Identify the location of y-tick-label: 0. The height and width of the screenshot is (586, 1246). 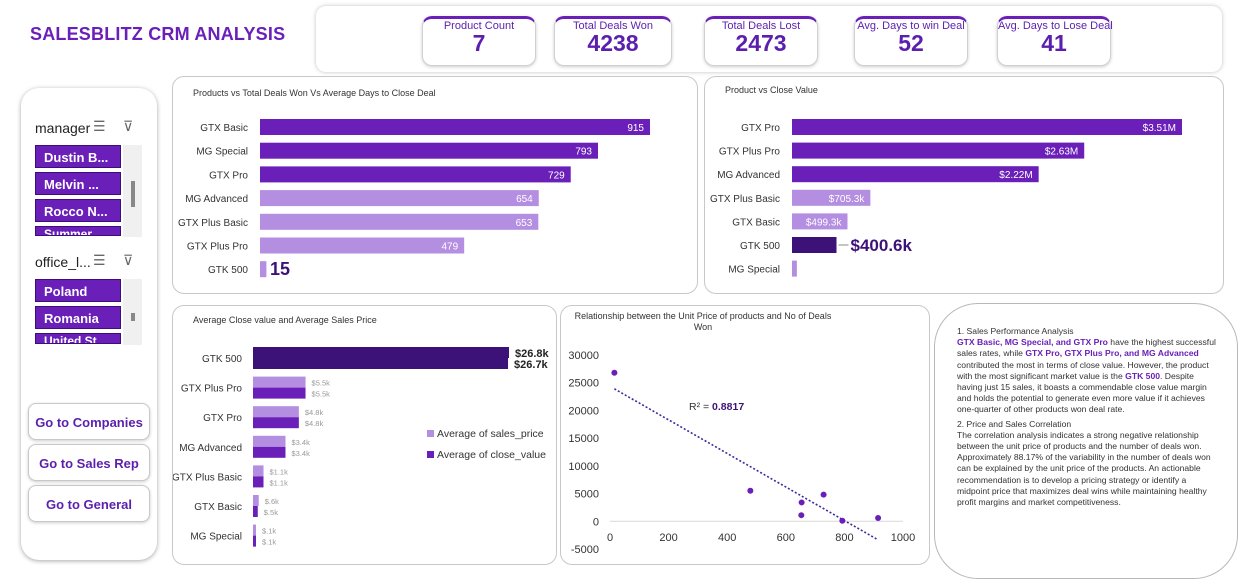
(596, 522).